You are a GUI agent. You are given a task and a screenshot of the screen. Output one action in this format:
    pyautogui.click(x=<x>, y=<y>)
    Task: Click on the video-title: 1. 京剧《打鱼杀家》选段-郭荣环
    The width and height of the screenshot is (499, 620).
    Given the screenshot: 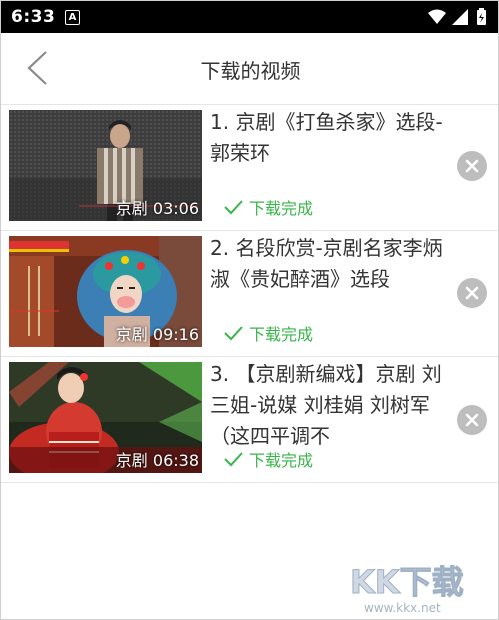 What is the action you would take?
    pyautogui.click(x=328, y=153)
    